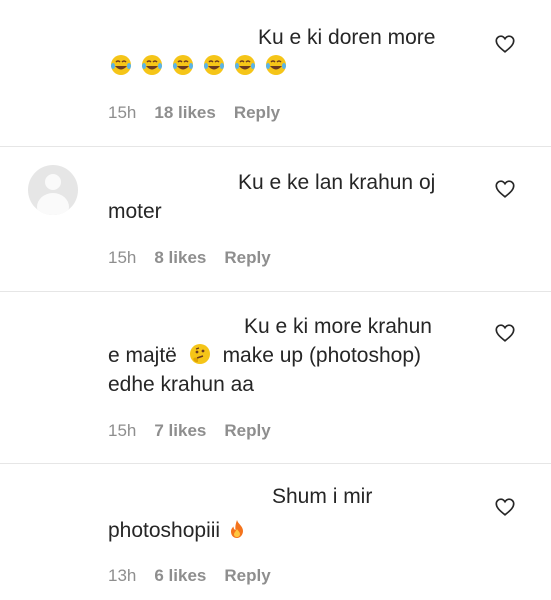  Describe the element at coordinates (135, 211) in the screenshot. I see `comment-text-line: moter` at that location.